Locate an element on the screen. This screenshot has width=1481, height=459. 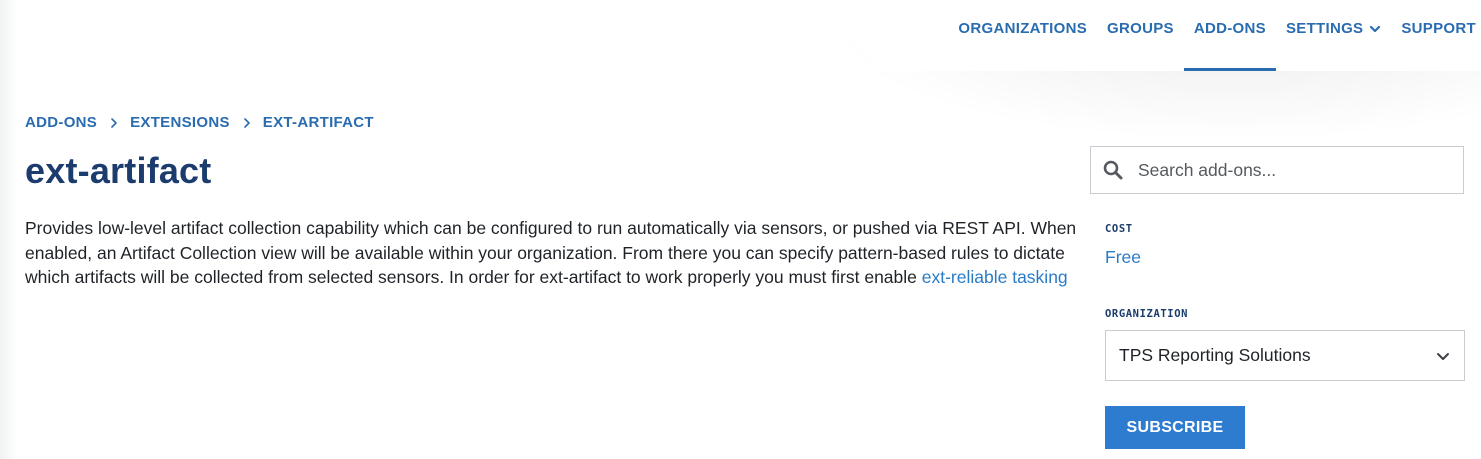
nav-item-label: ADD-ONS is located at coordinates (1229, 28).